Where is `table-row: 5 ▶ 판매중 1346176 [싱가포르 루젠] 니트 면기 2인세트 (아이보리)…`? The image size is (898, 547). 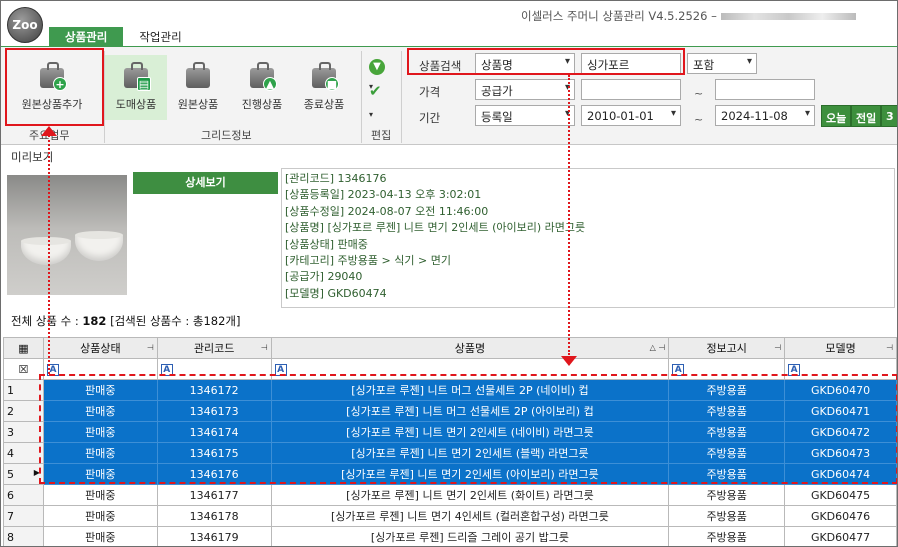
table-row: 5 ▶ 판매중 1346176 [싱가포르 루젠] 니트 면기 2인세트 (아이보리)… is located at coordinates (450, 474).